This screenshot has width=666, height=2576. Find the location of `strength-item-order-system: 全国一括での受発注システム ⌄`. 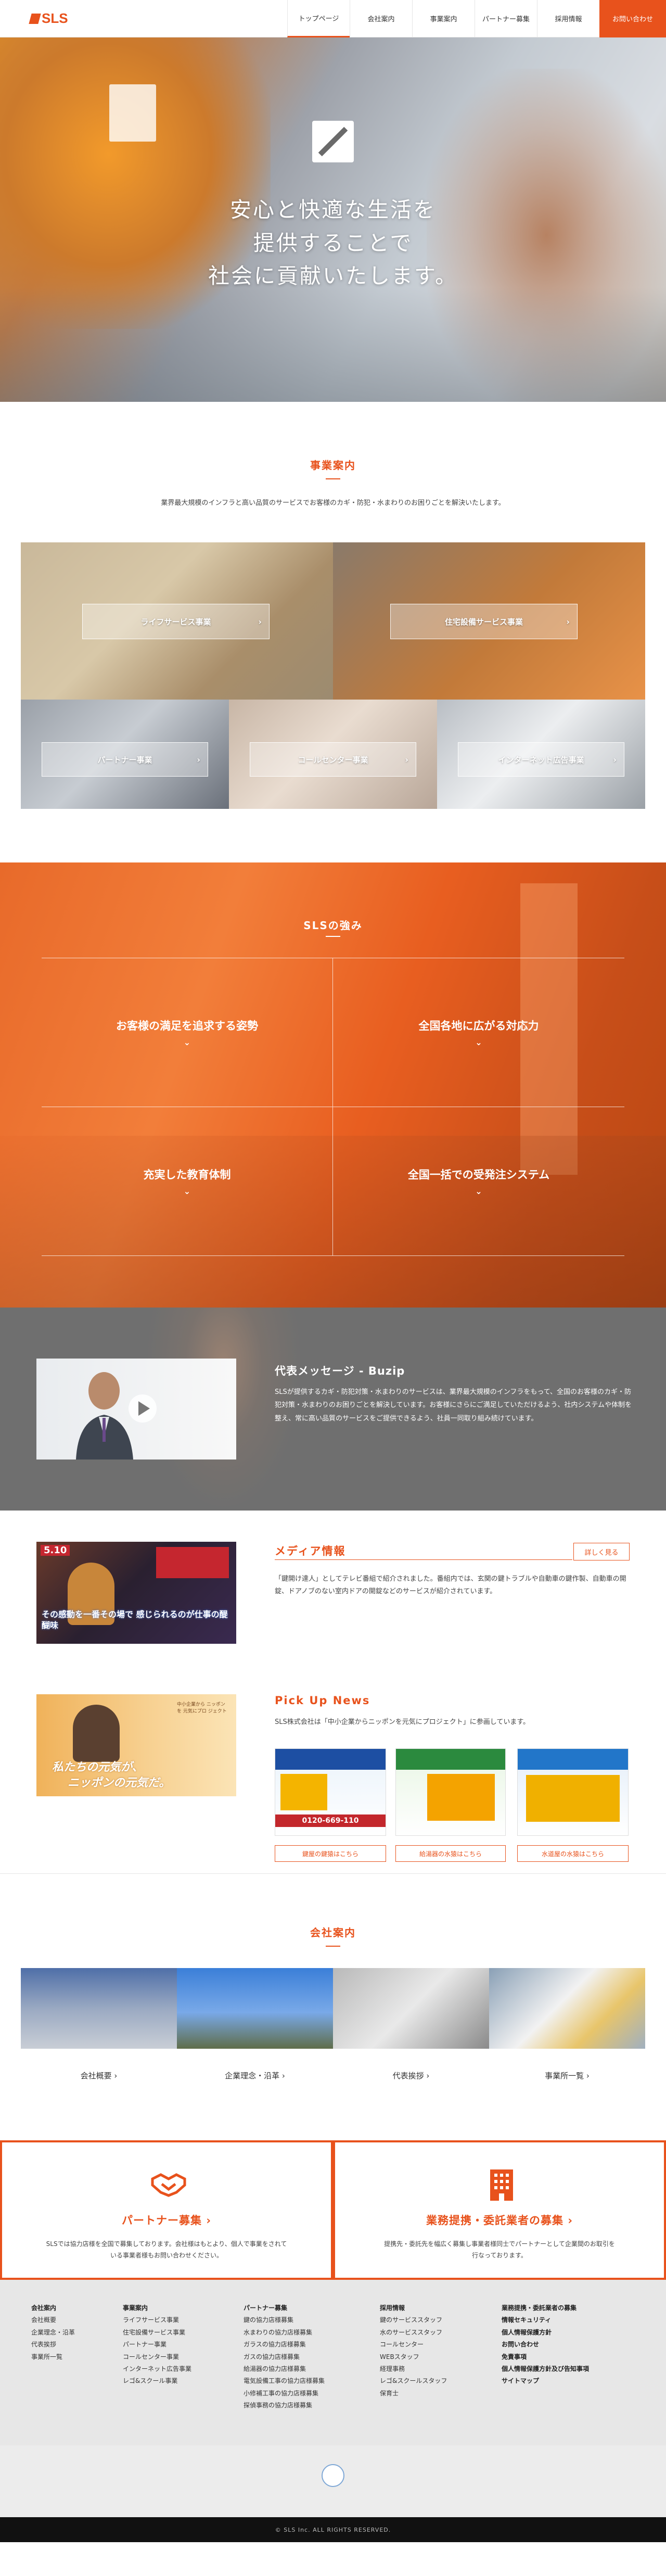

strength-item-order-system: 全国一括での受発注システム ⌄ is located at coordinates (478, 1181).